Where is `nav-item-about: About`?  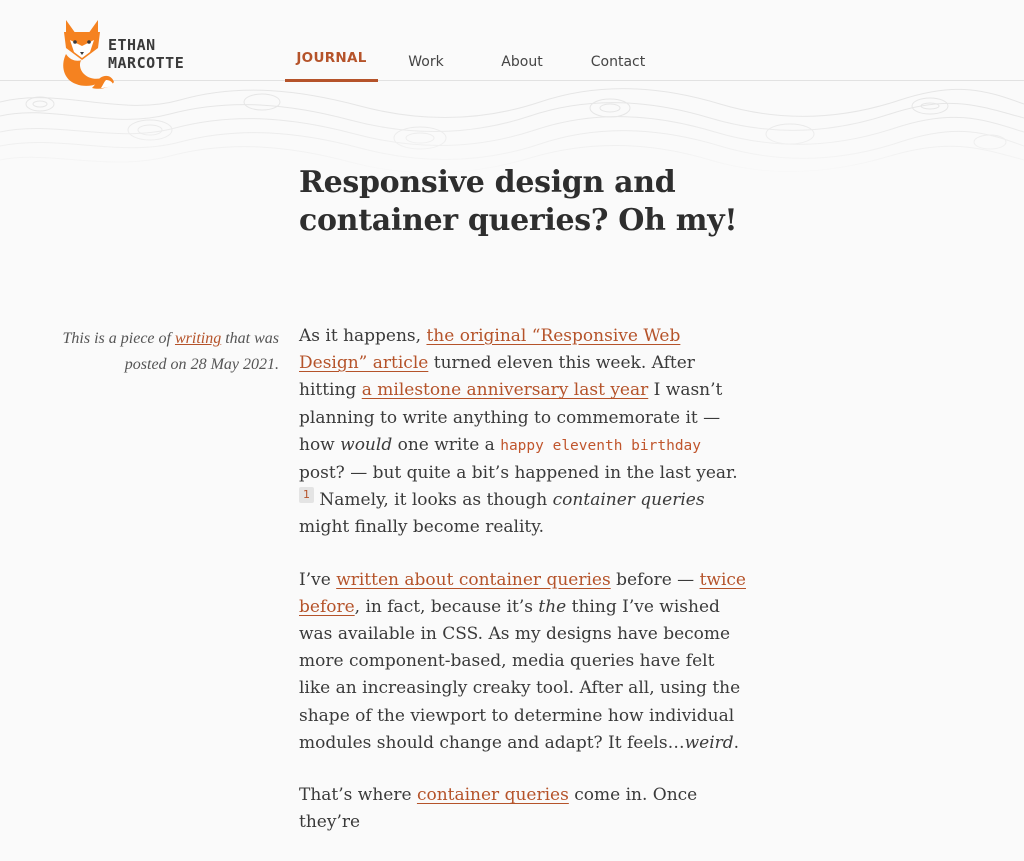
nav-item-about: About is located at coordinates (522, 40).